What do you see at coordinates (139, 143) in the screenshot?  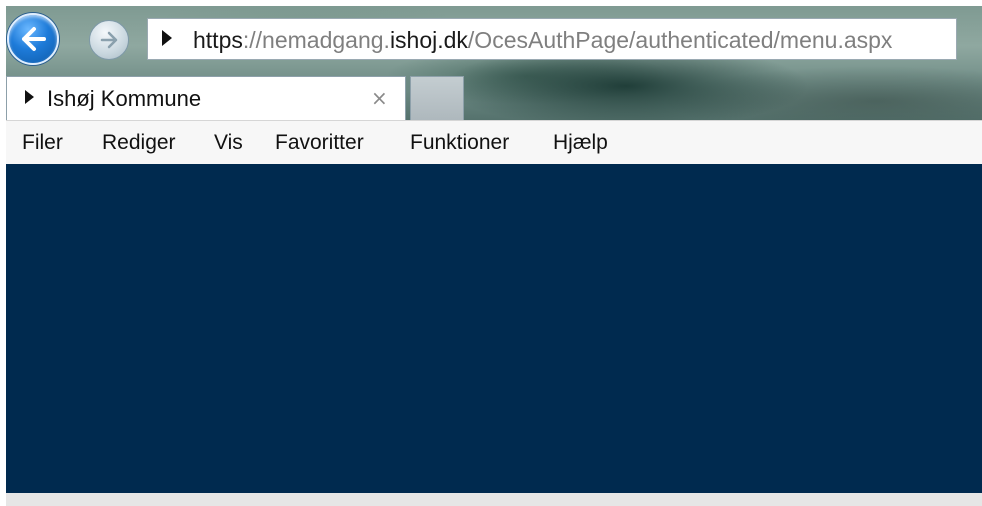 I see `menu-item-rediger: Rediger` at bounding box center [139, 143].